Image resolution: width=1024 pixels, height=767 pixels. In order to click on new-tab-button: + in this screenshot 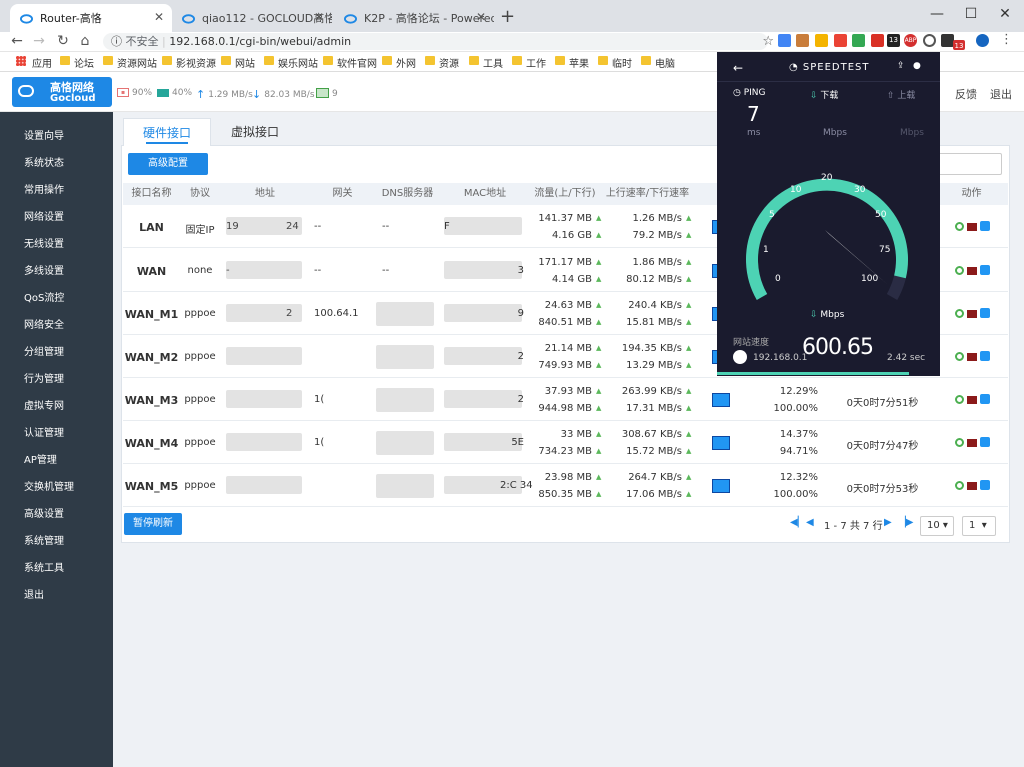, I will do `click(507, 16)`.